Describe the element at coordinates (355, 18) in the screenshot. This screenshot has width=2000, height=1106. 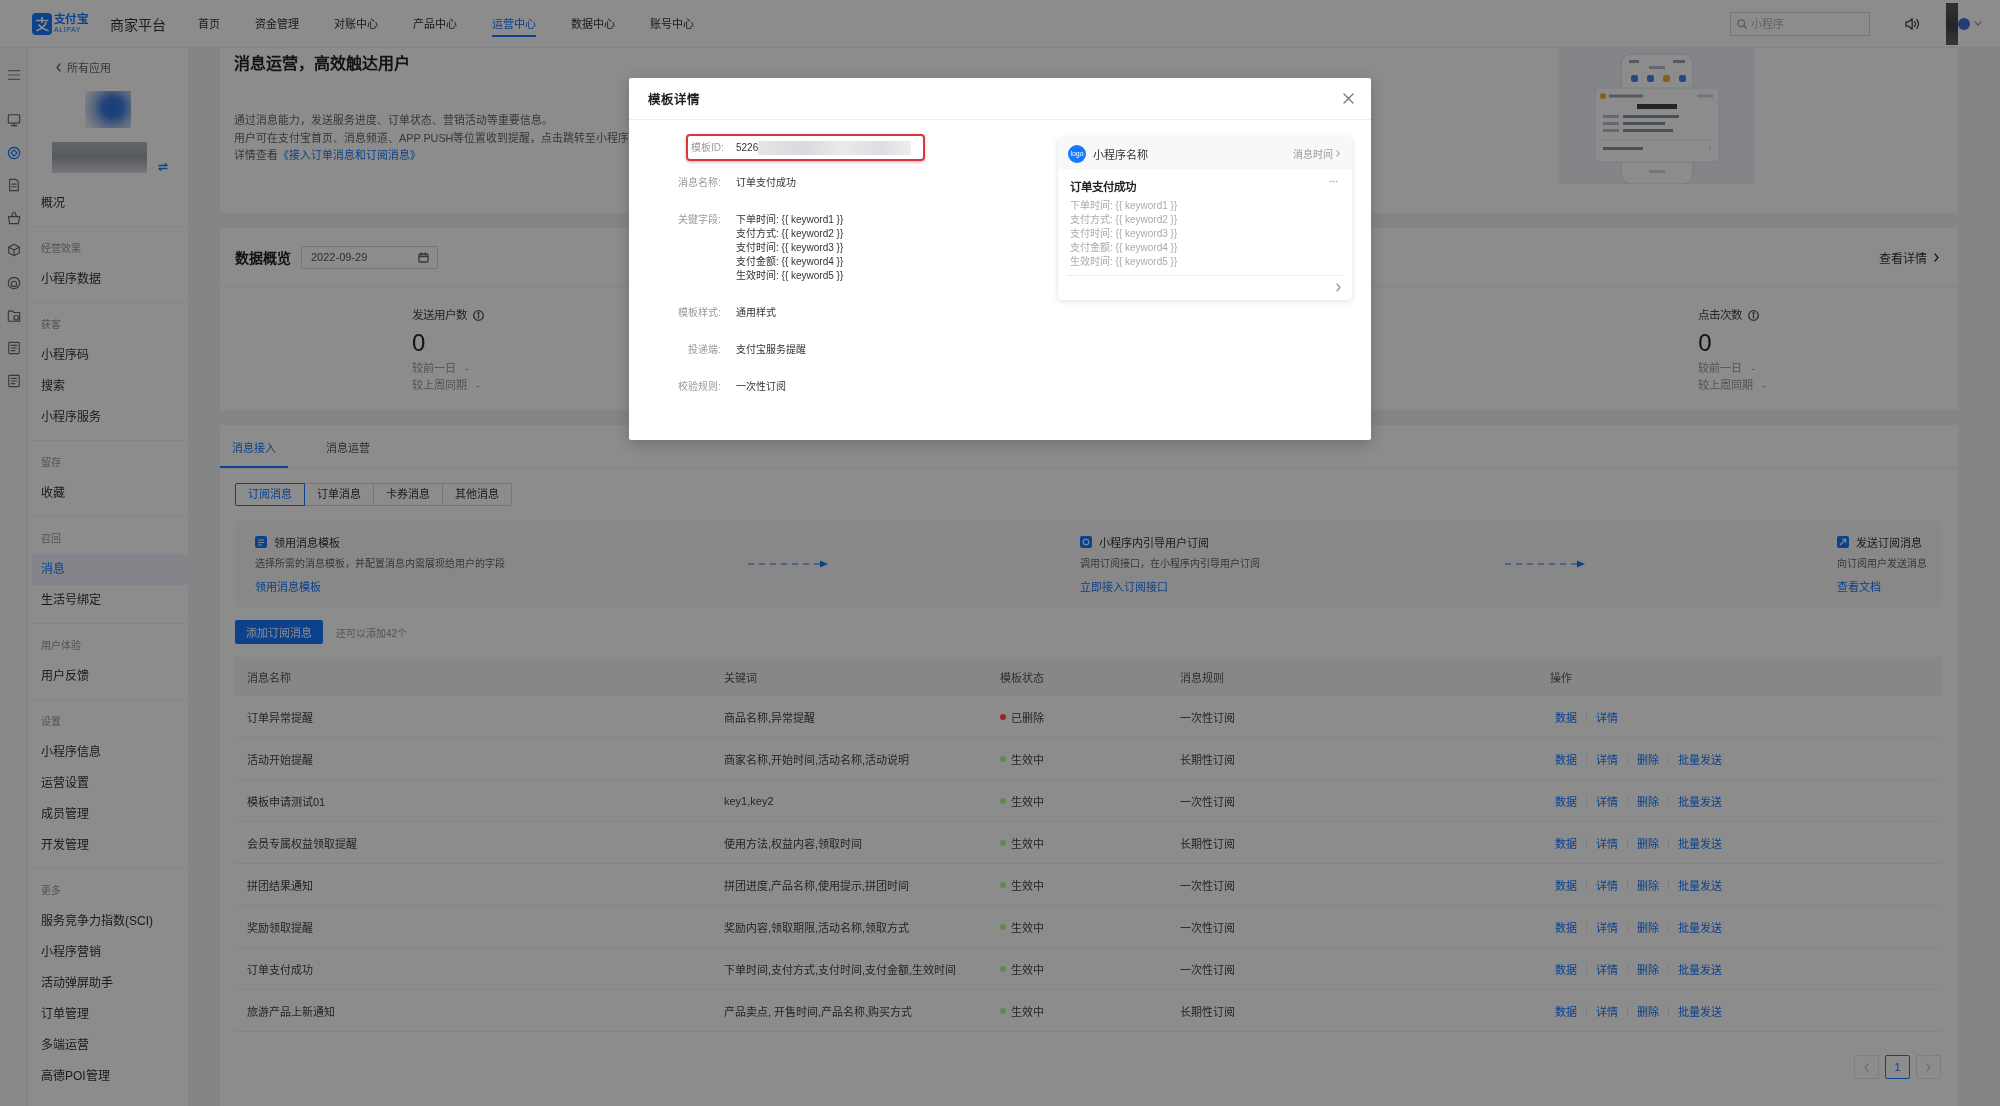
I see `nav-tab: 对账中心` at that location.